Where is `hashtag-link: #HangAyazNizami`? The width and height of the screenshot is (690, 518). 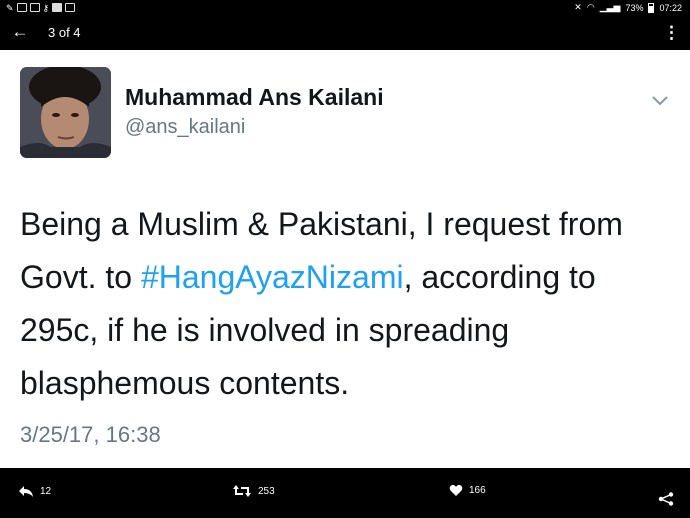 hashtag-link: #HangAyazNizami is located at coordinates (272, 277).